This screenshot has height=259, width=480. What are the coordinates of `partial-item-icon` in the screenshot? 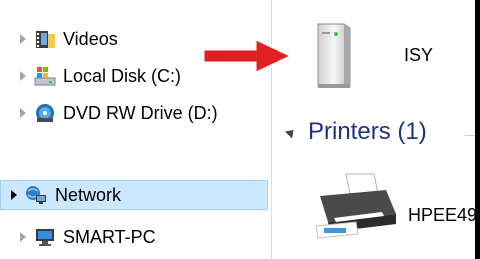 It's located at (150, 2).